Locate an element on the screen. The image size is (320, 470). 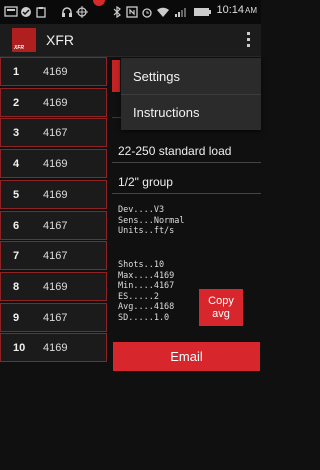
shot-number: 8 is located at coordinates (16, 286).